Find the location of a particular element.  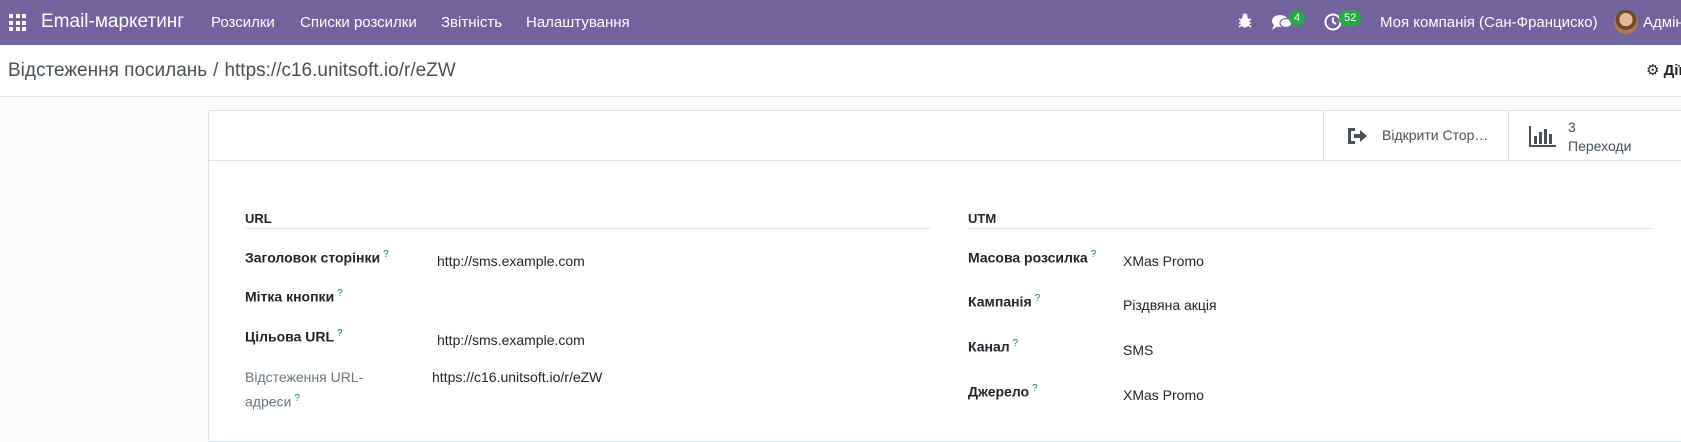

menu-item-mailing-lists: Списки розсилки is located at coordinates (358, 22).